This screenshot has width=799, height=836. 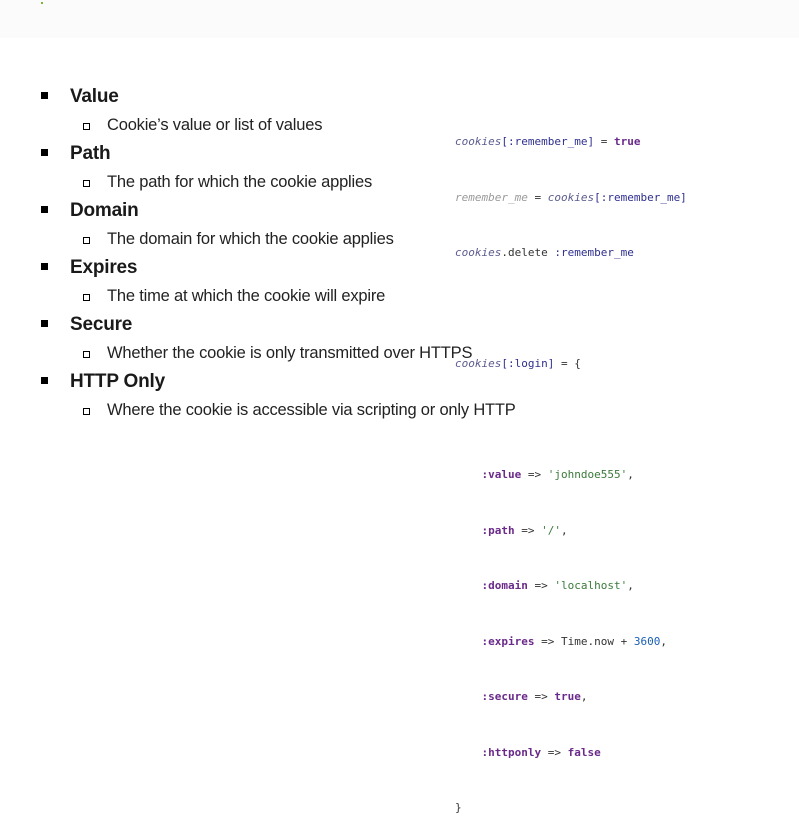 What do you see at coordinates (117, 381) in the screenshot?
I see `option-heading: HTTP Only` at bounding box center [117, 381].